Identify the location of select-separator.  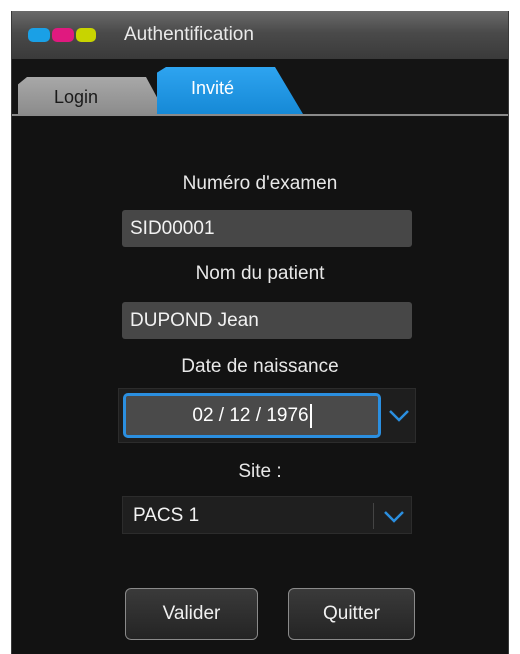
(373, 516).